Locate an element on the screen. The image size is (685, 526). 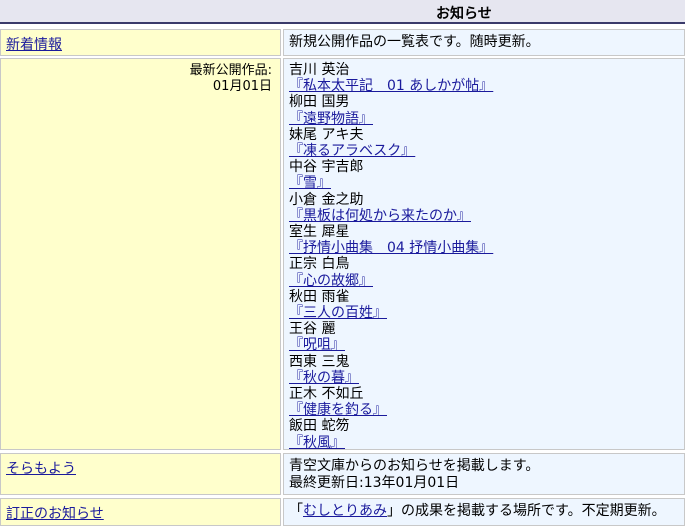
work-title-link: 『遠野物語』 is located at coordinates (331, 119).